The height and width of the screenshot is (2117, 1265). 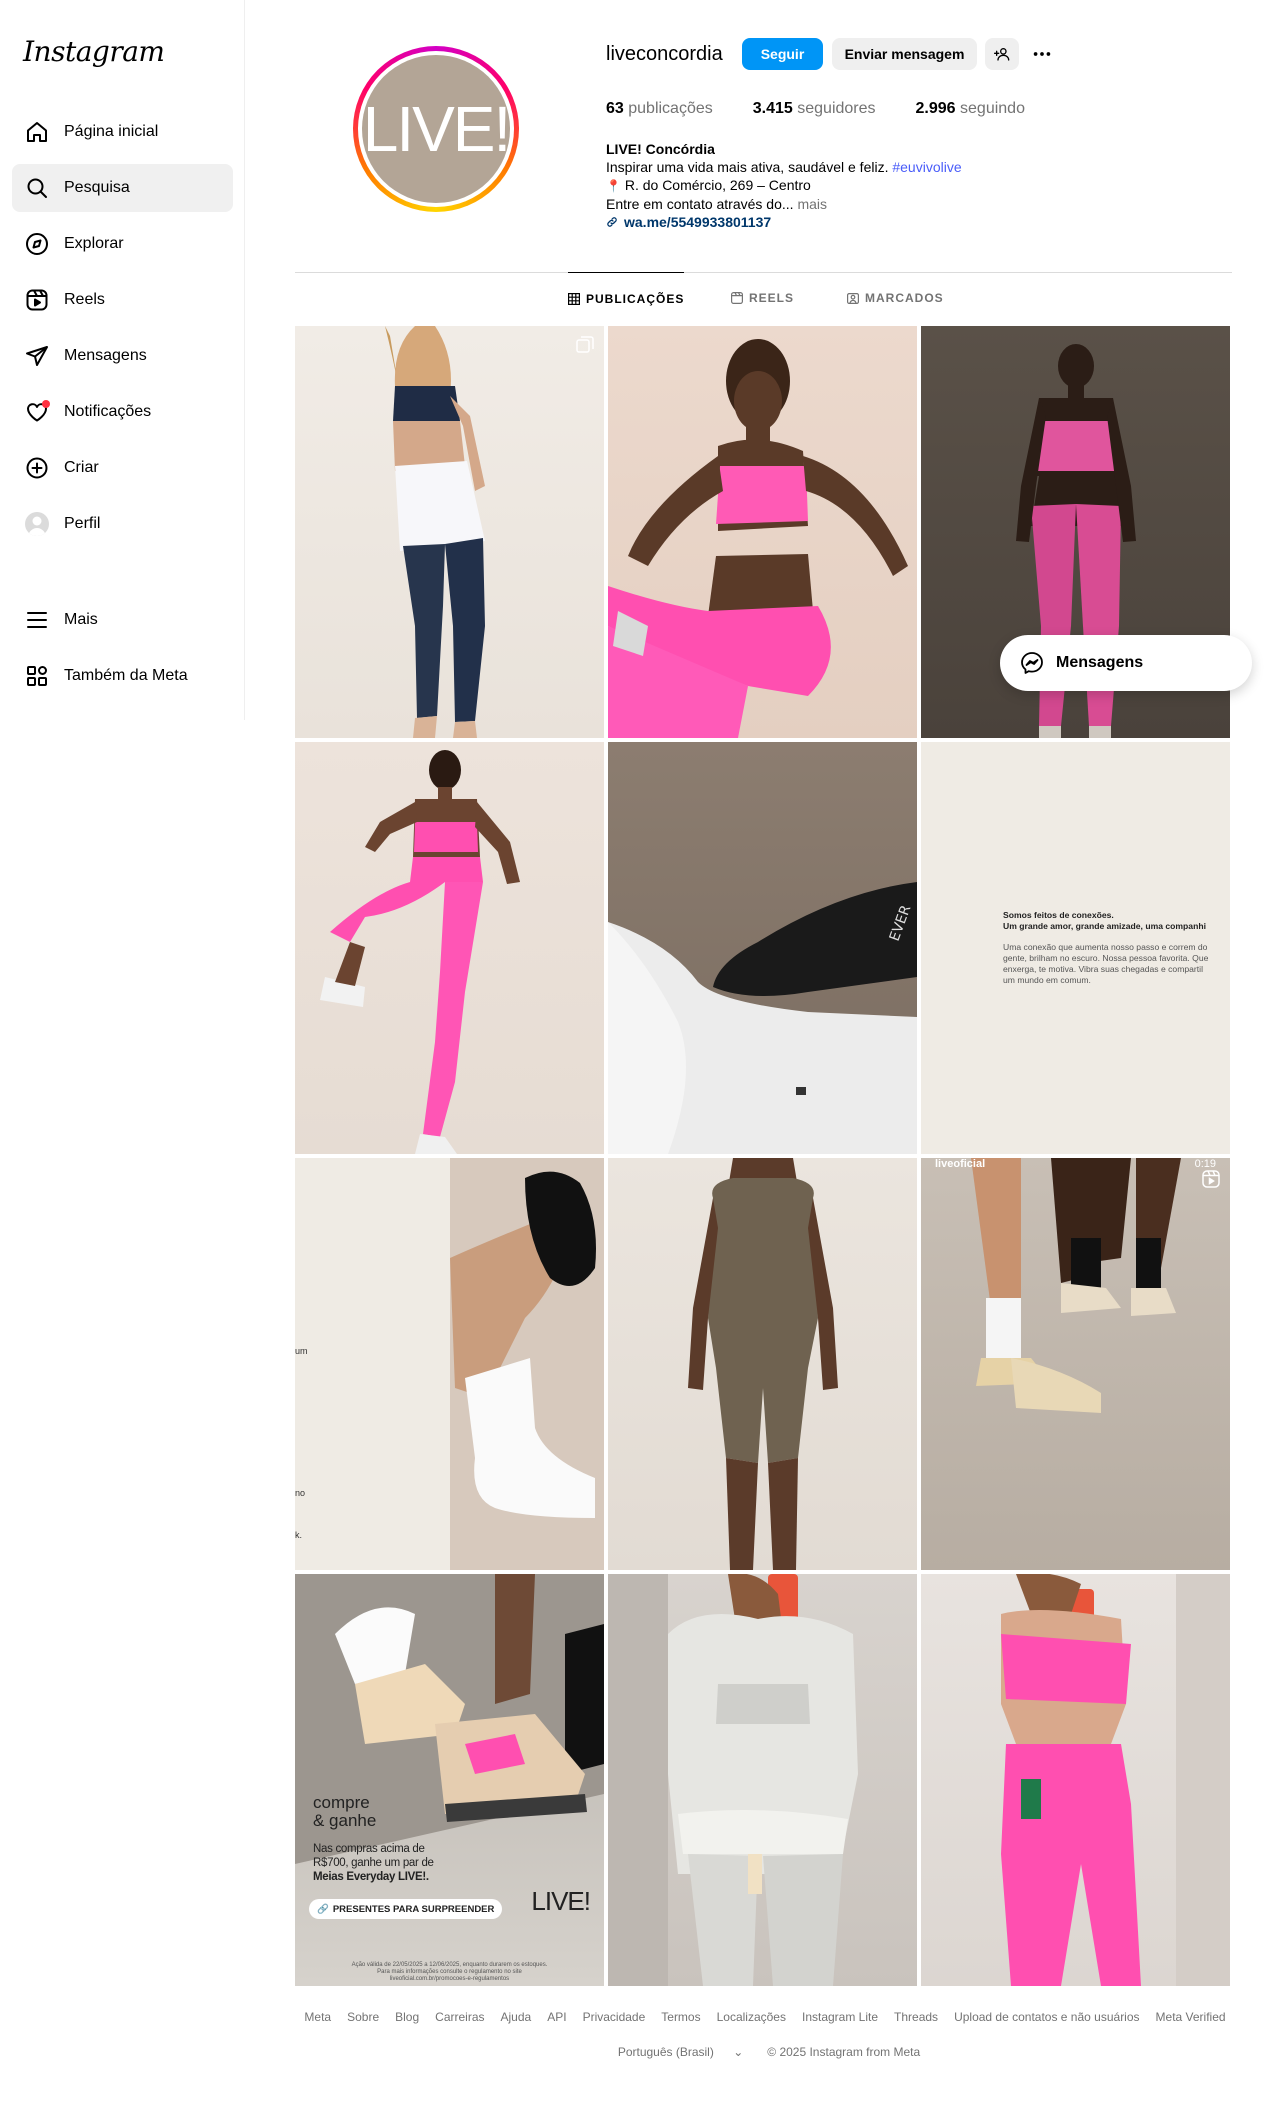 I want to click on instagram-logo: Instagram, so click(x=94, y=51).